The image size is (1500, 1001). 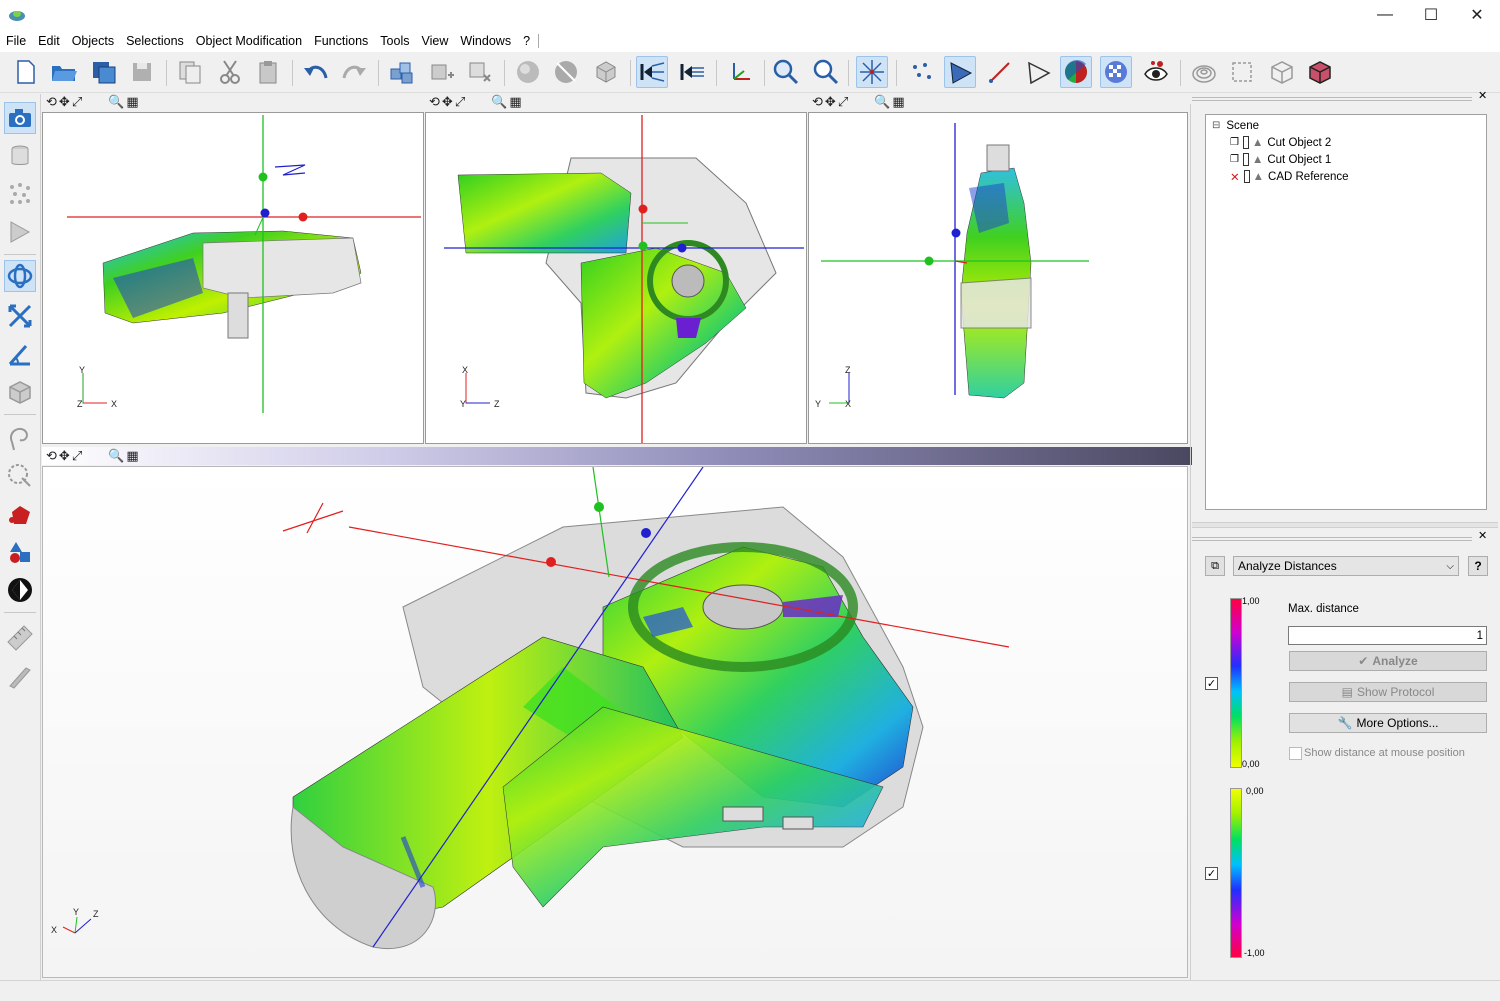 I want to click on scene-root: ⊟ Scene, so click(x=1349, y=125).